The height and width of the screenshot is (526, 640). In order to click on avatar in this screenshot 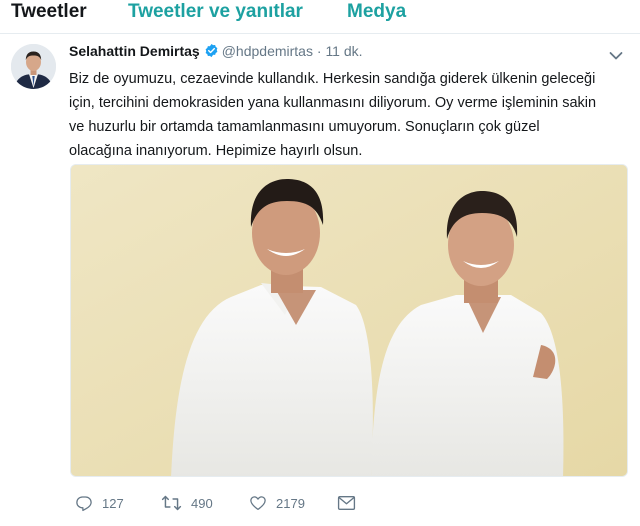, I will do `click(33, 66)`.